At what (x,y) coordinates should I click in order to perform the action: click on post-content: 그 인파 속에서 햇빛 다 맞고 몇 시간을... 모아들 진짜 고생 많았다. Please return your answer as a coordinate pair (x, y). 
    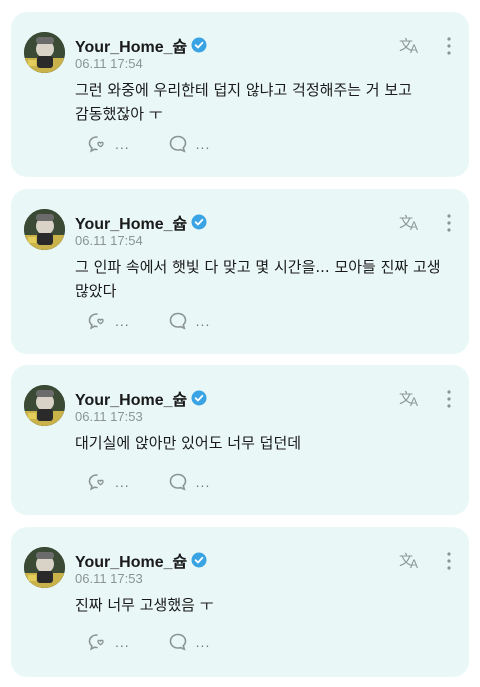
    Looking at the image, I should click on (258, 279).